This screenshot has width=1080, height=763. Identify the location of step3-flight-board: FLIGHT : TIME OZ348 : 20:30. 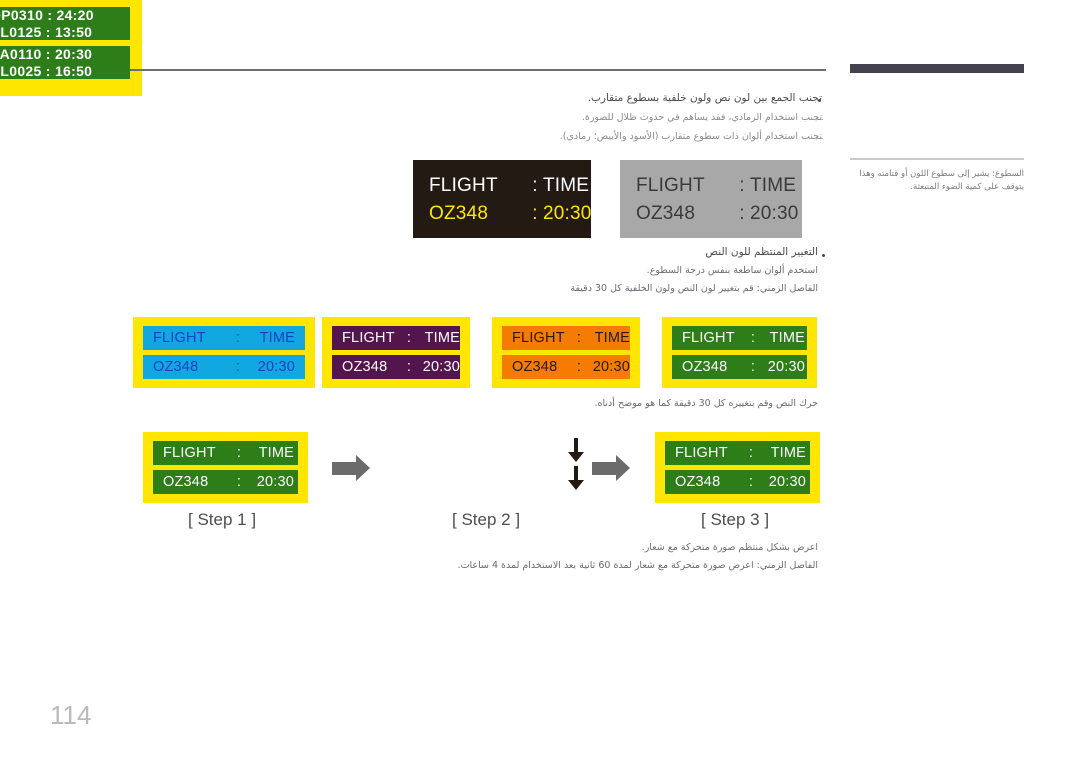
(737, 467).